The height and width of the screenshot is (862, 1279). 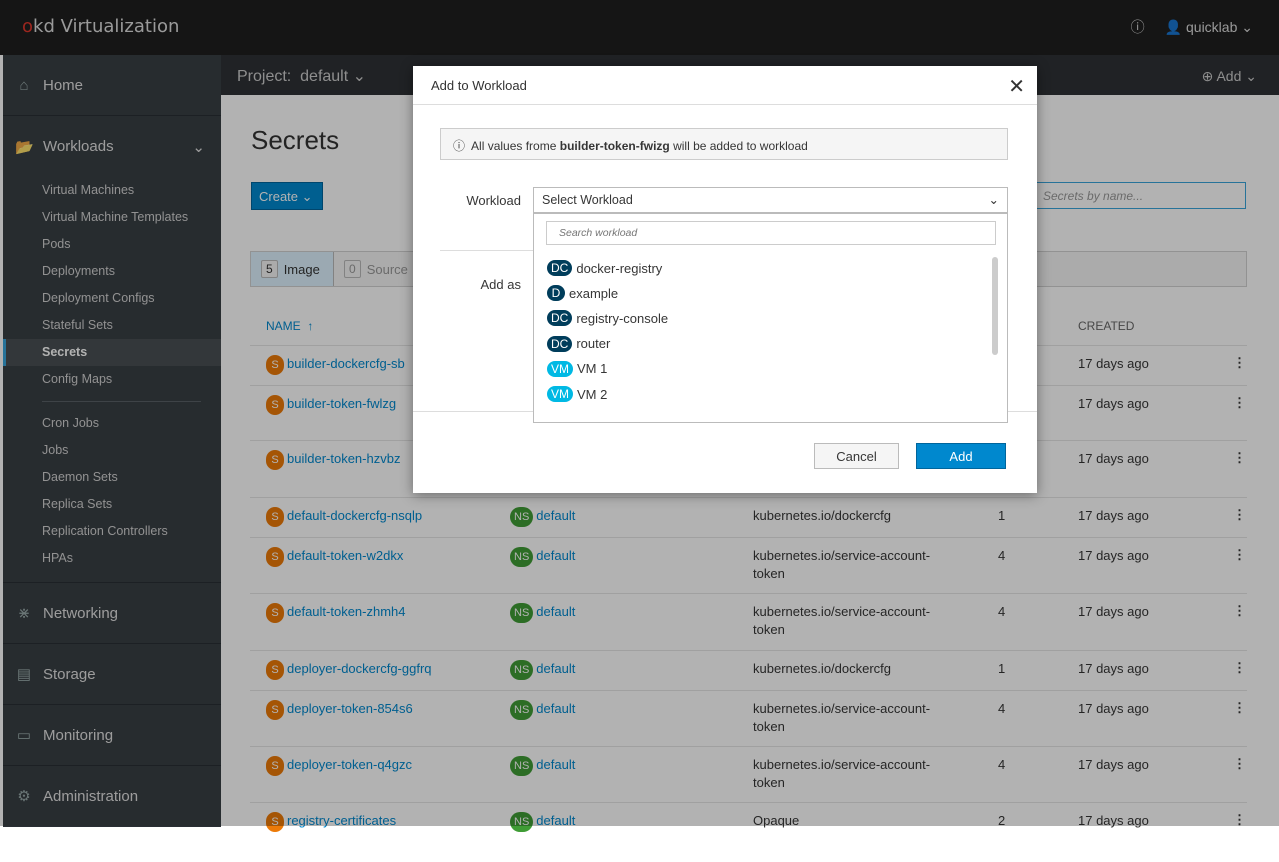 I want to click on workload-option: DC router, so click(x=578, y=344).